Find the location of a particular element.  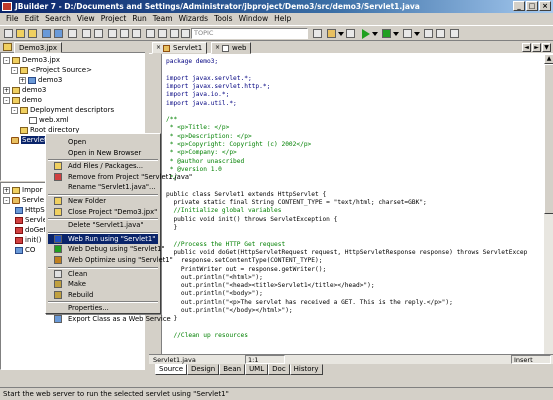

find-icon is located at coordinates (150, 33).